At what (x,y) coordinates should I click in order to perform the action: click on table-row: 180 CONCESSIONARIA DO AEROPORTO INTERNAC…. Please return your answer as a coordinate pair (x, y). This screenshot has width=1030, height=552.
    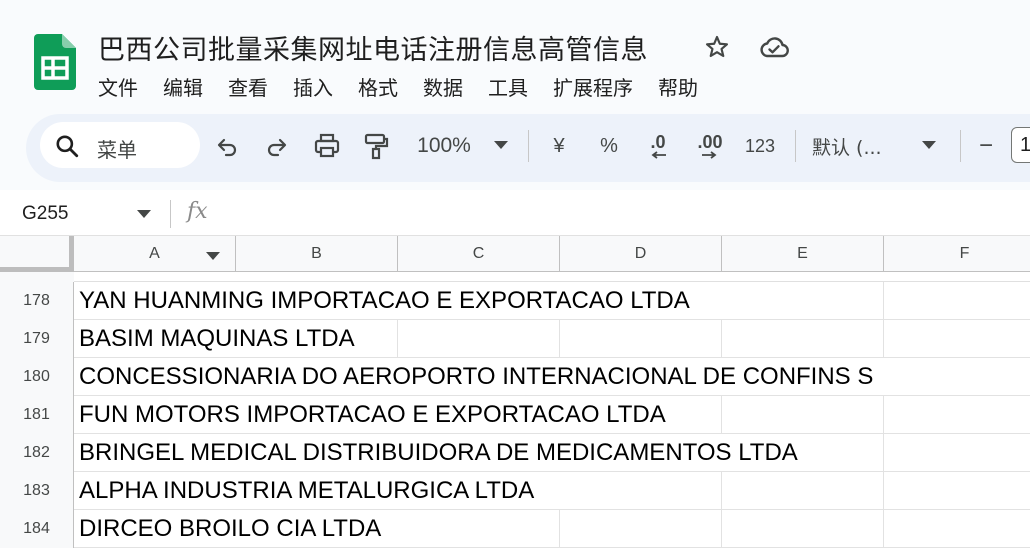
    Looking at the image, I should click on (515, 377).